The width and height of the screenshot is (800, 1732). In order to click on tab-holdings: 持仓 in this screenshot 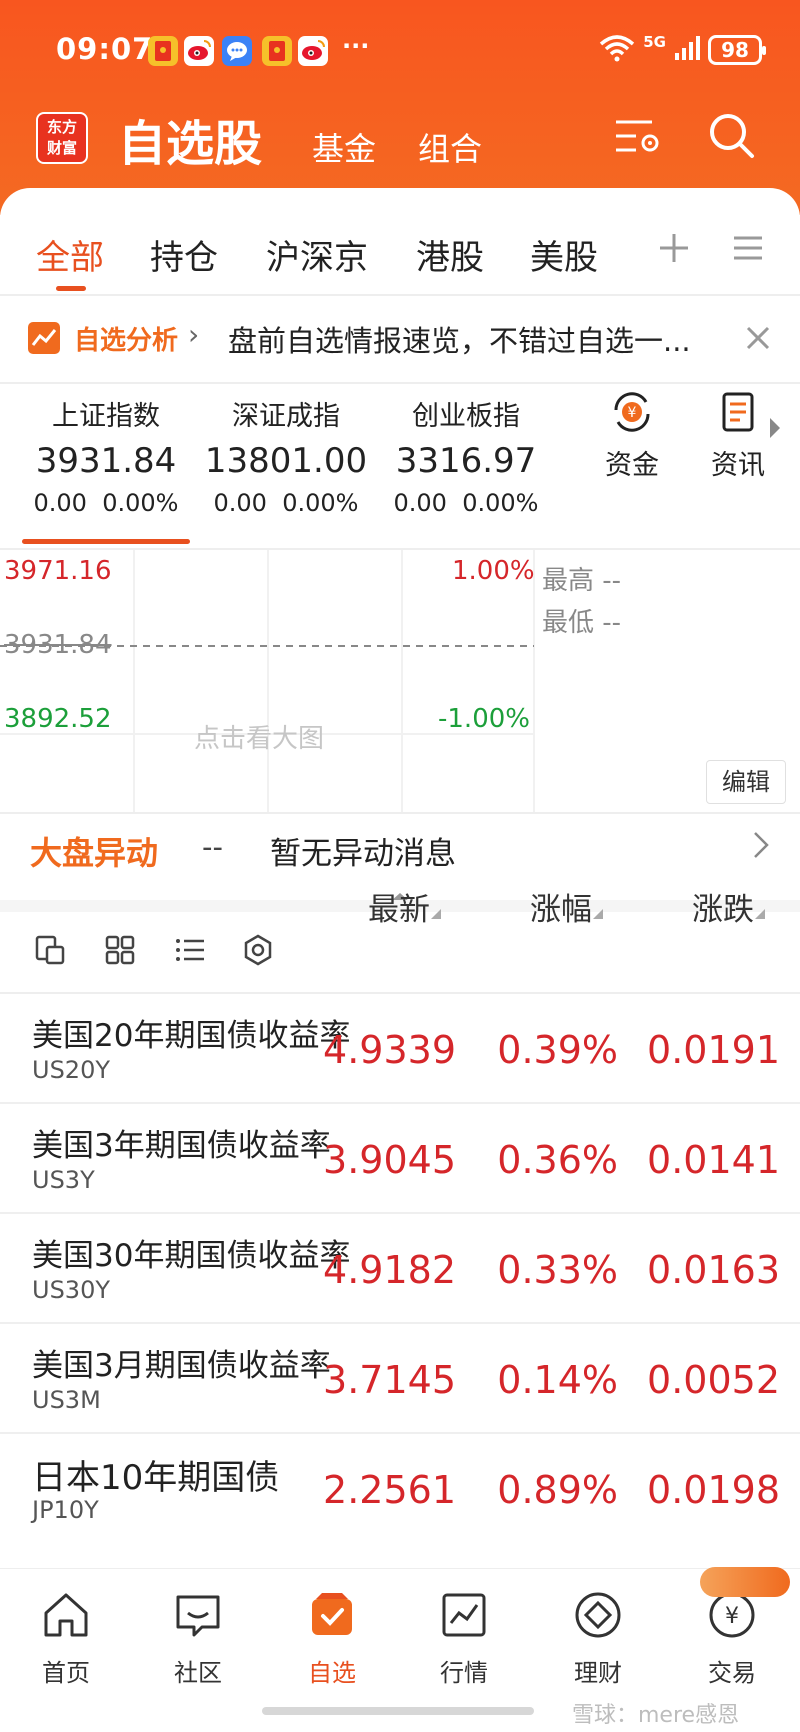, I will do `click(184, 254)`.